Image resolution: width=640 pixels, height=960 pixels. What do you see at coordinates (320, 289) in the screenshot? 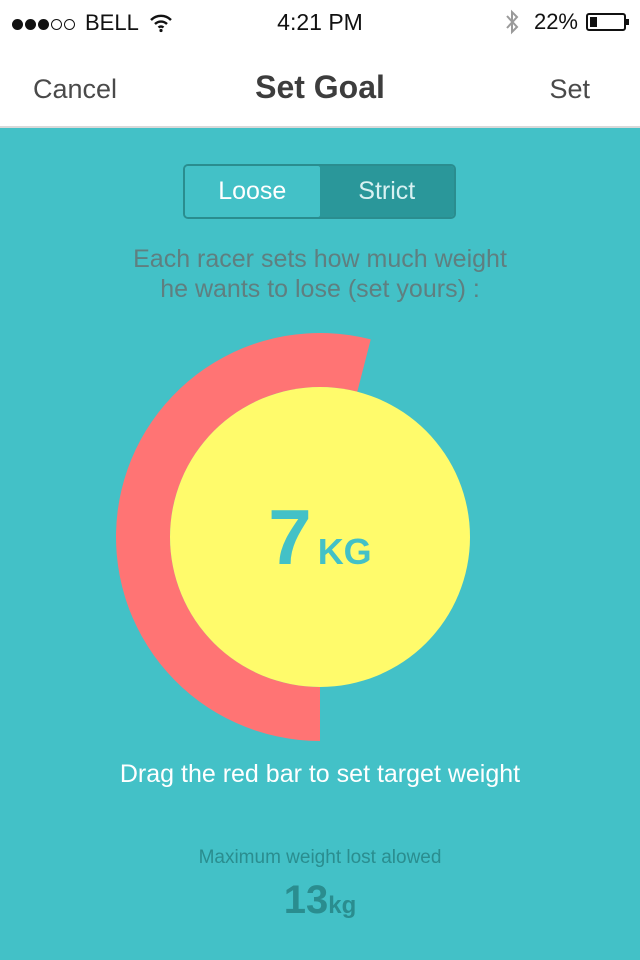
I see `instructions-line-2: he wants to lose (set yours) :` at bounding box center [320, 289].